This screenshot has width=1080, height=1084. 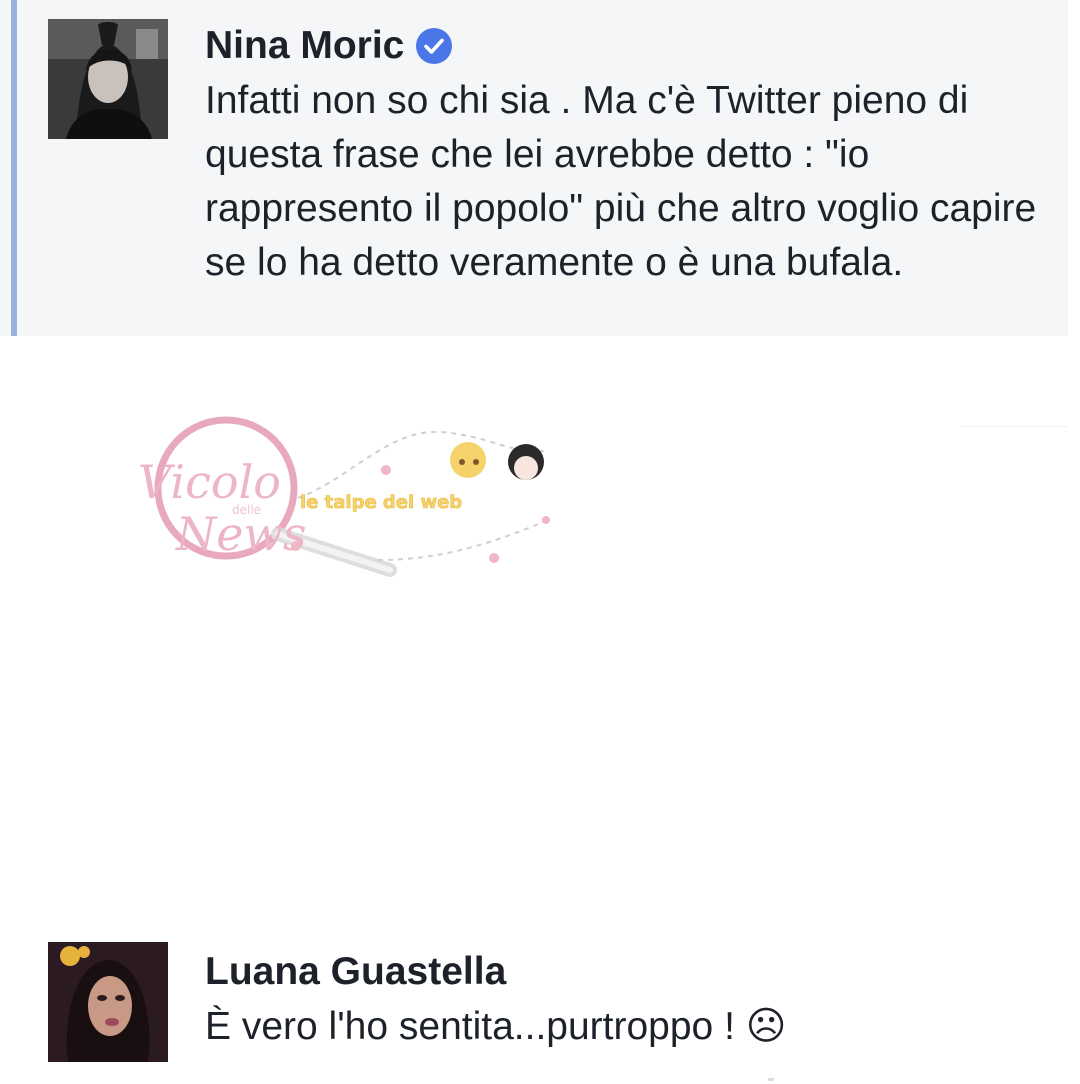 What do you see at coordinates (381, 502) in the screenshot?
I see `watermark-tagline: le talpe del web` at bounding box center [381, 502].